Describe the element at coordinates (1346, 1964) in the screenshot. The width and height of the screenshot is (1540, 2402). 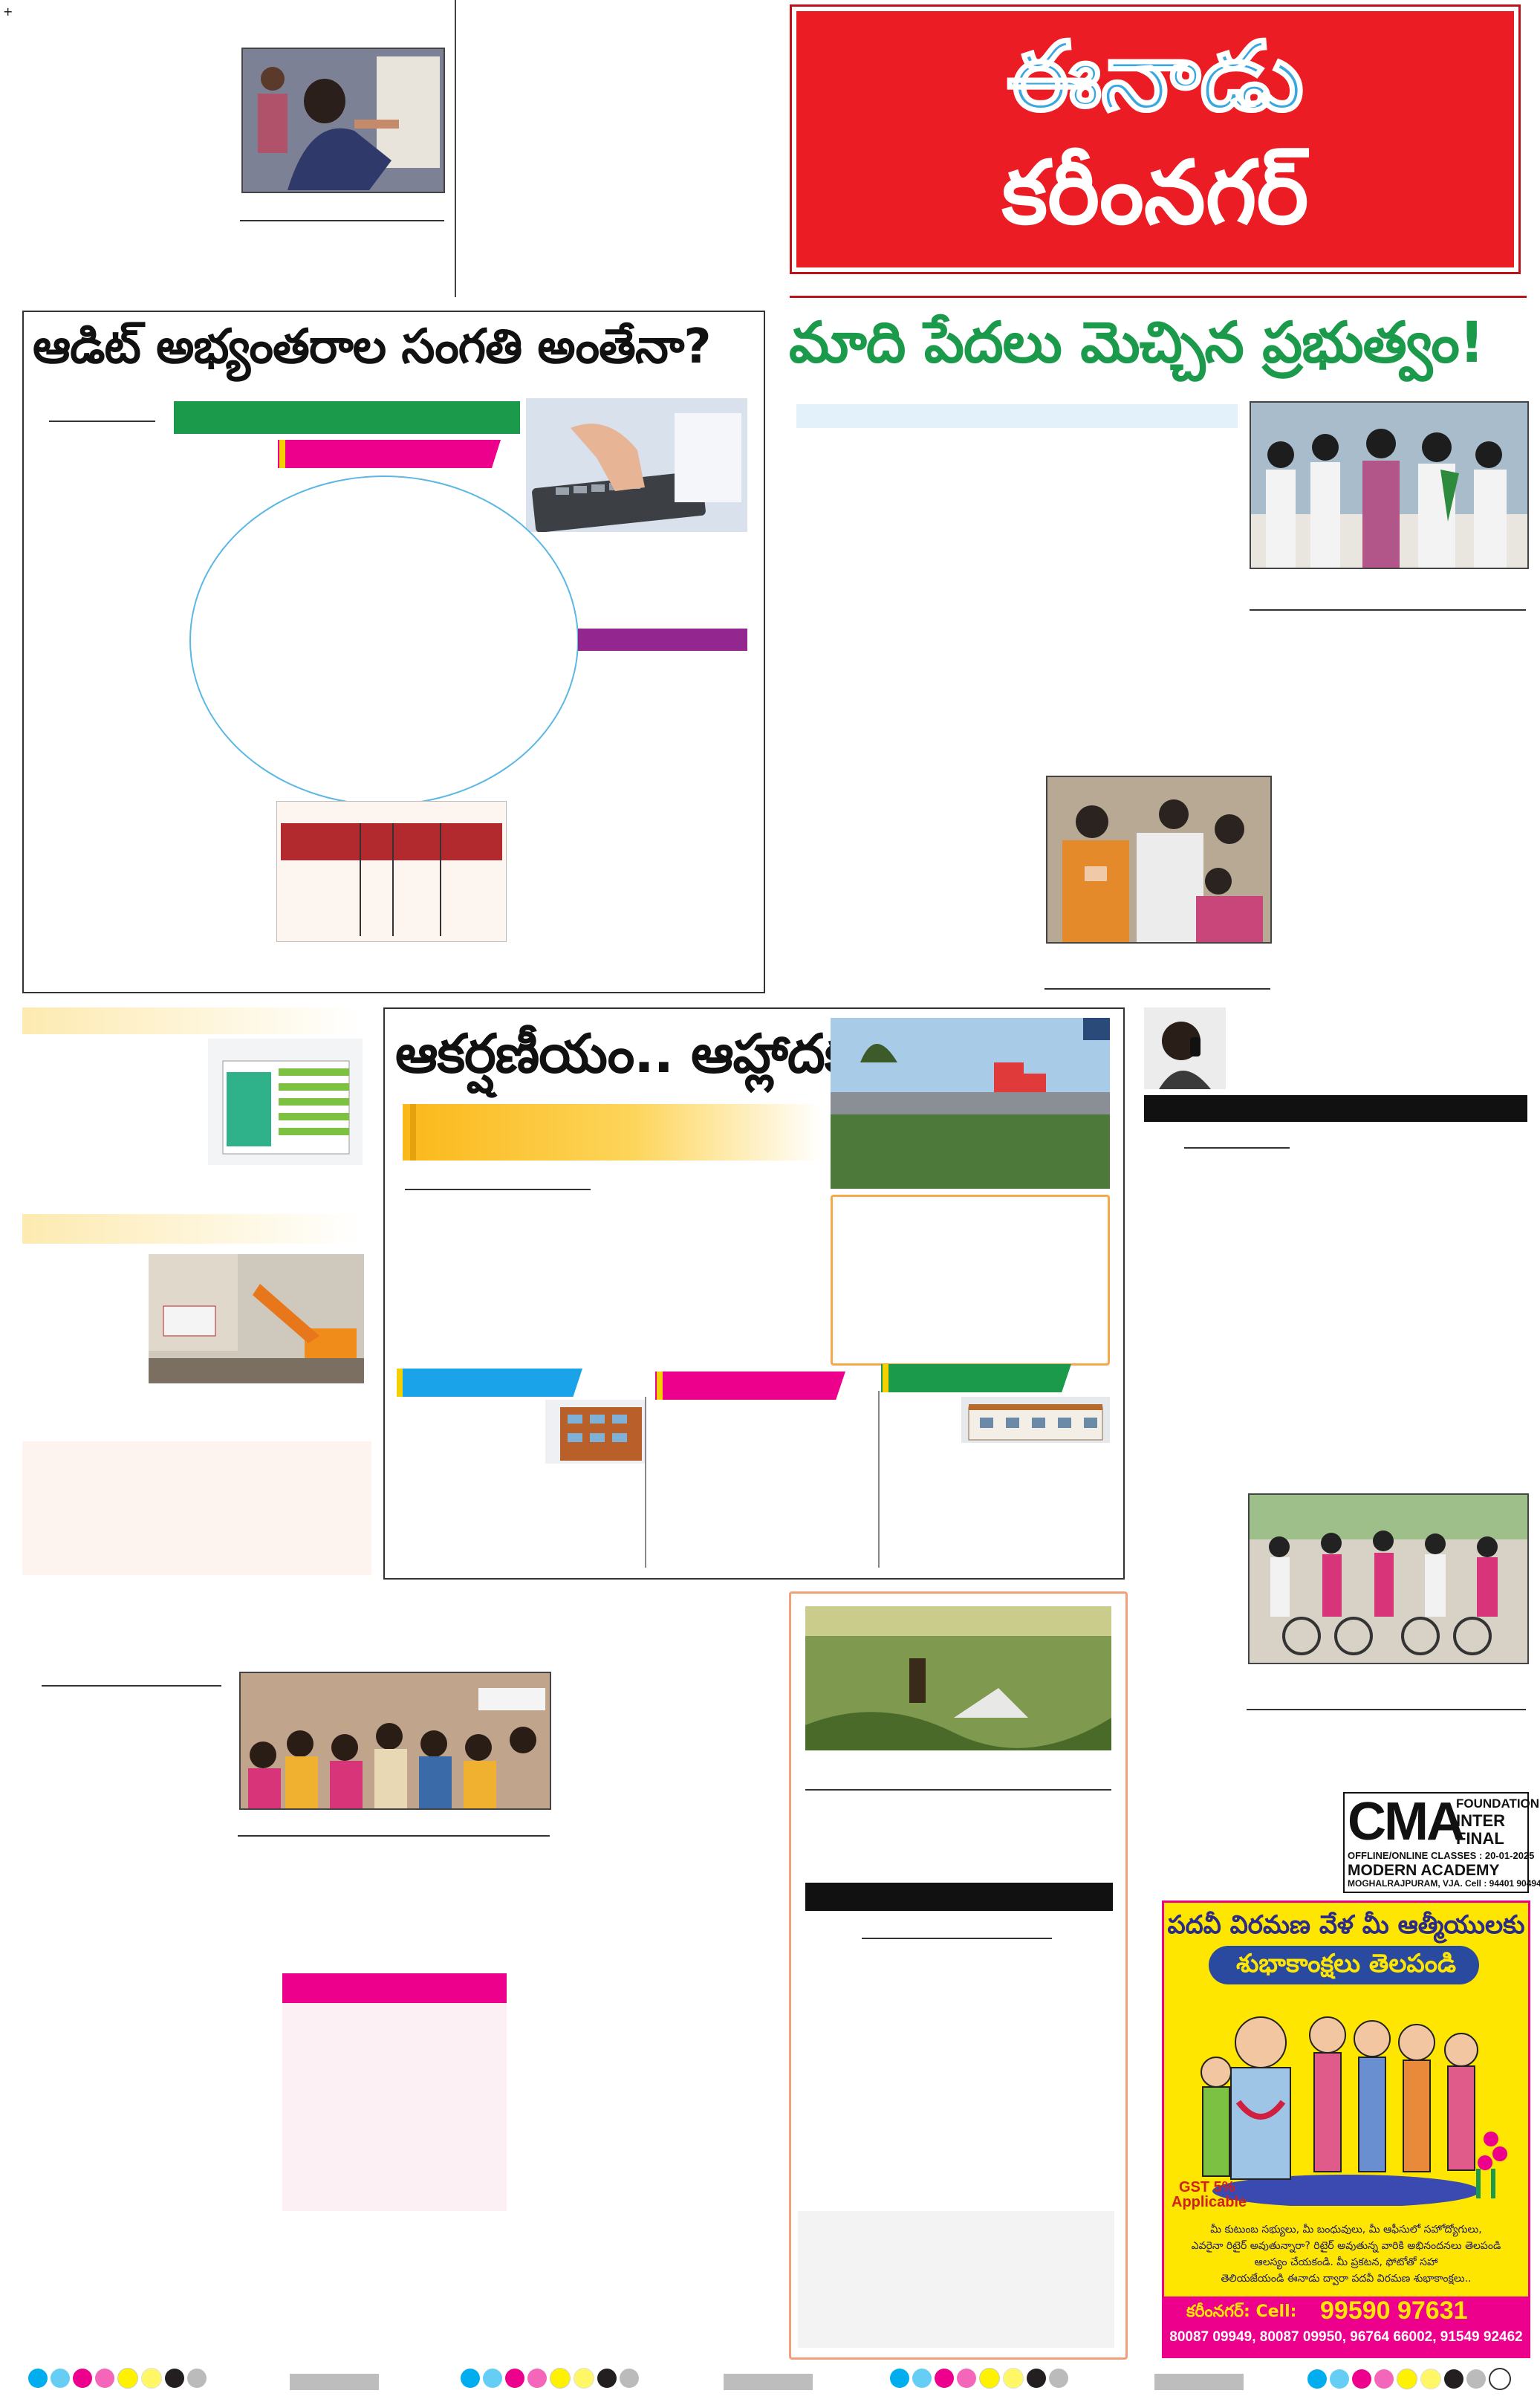
I see `ad-retirement-headline-2: శుభాకాంక్షలు తెలపండి` at that location.